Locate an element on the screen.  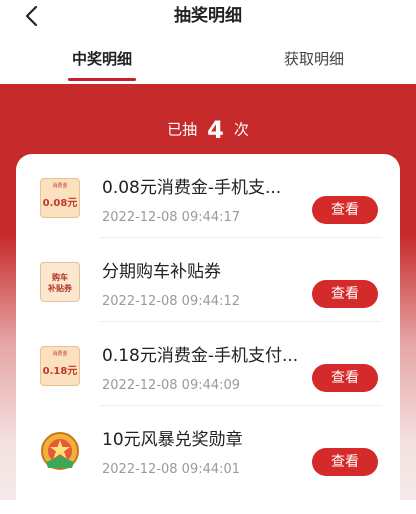
coupon-value: 0.08元 is located at coordinates (60, 203).